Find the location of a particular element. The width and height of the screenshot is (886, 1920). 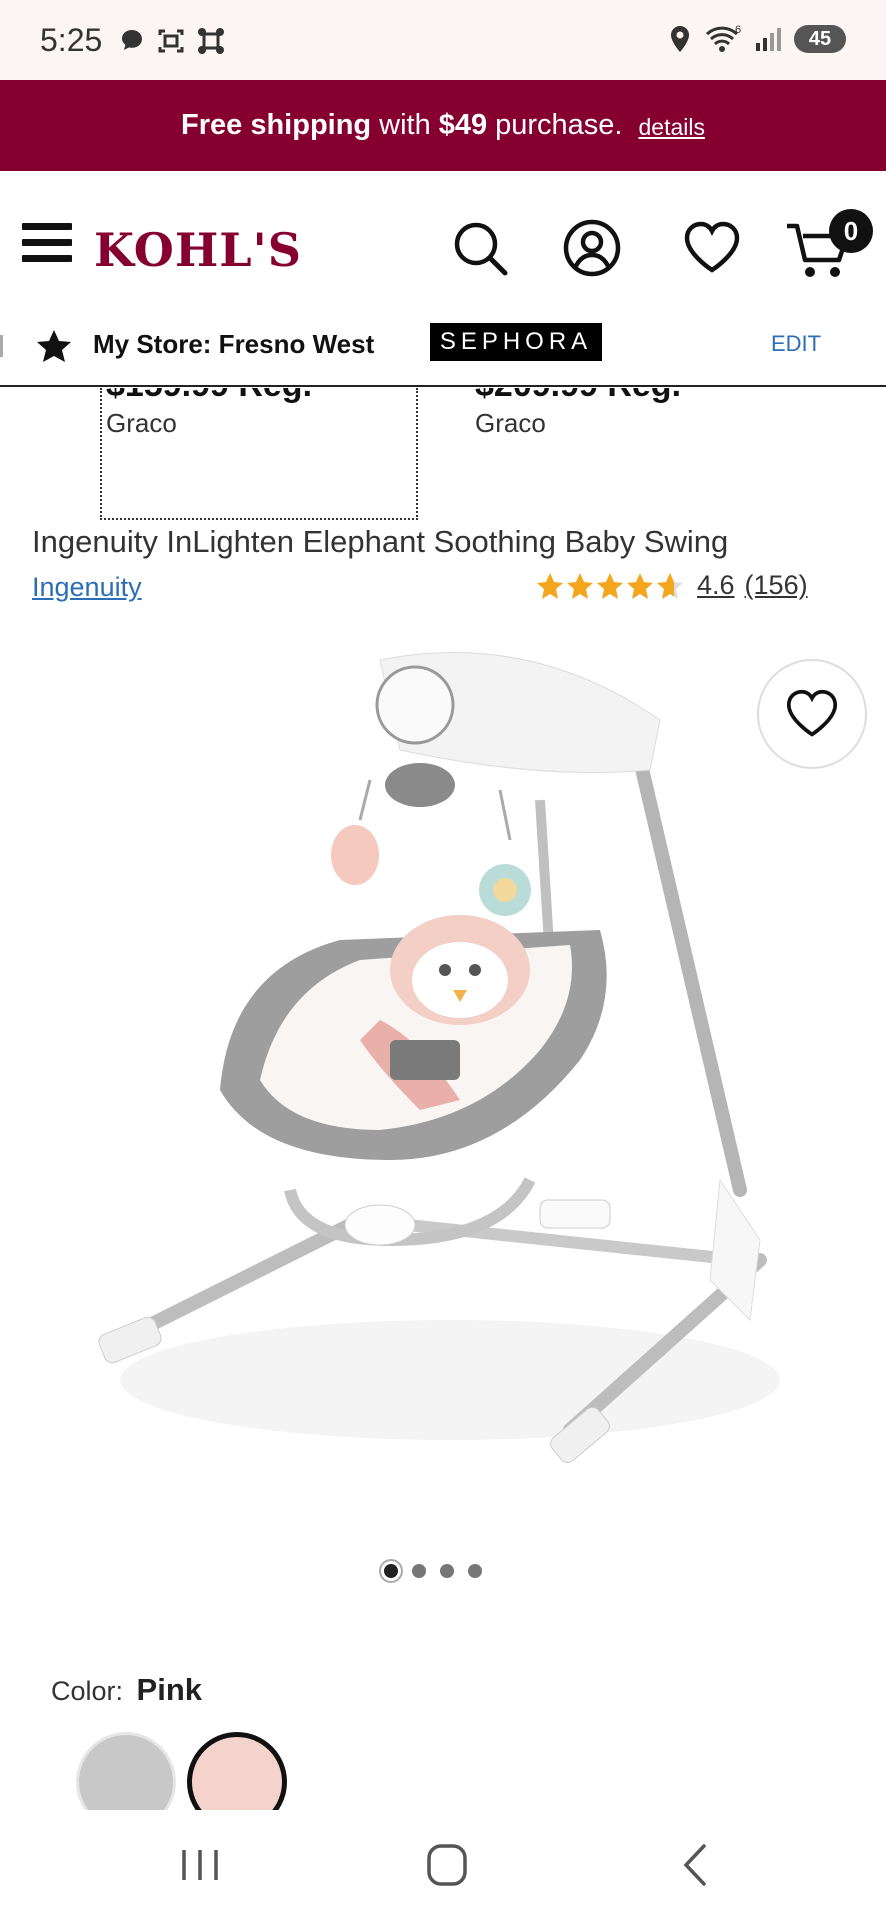

promo-bold-text: Free shipping is located at coordinates (276, 125).